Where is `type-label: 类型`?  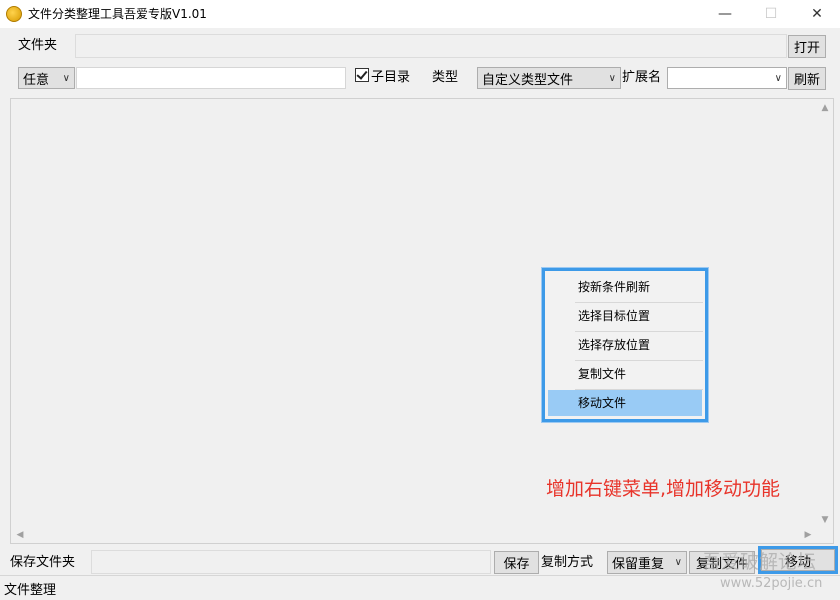 type-label: 类型 is located at coordinates (445, 77).